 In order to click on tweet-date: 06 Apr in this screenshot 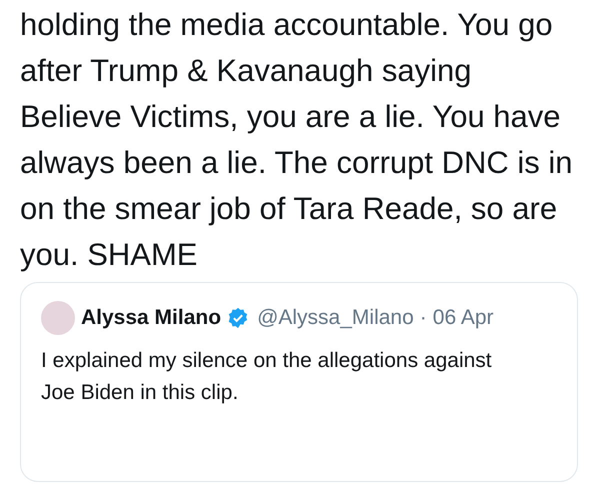, I will do `click(463, 318)`.